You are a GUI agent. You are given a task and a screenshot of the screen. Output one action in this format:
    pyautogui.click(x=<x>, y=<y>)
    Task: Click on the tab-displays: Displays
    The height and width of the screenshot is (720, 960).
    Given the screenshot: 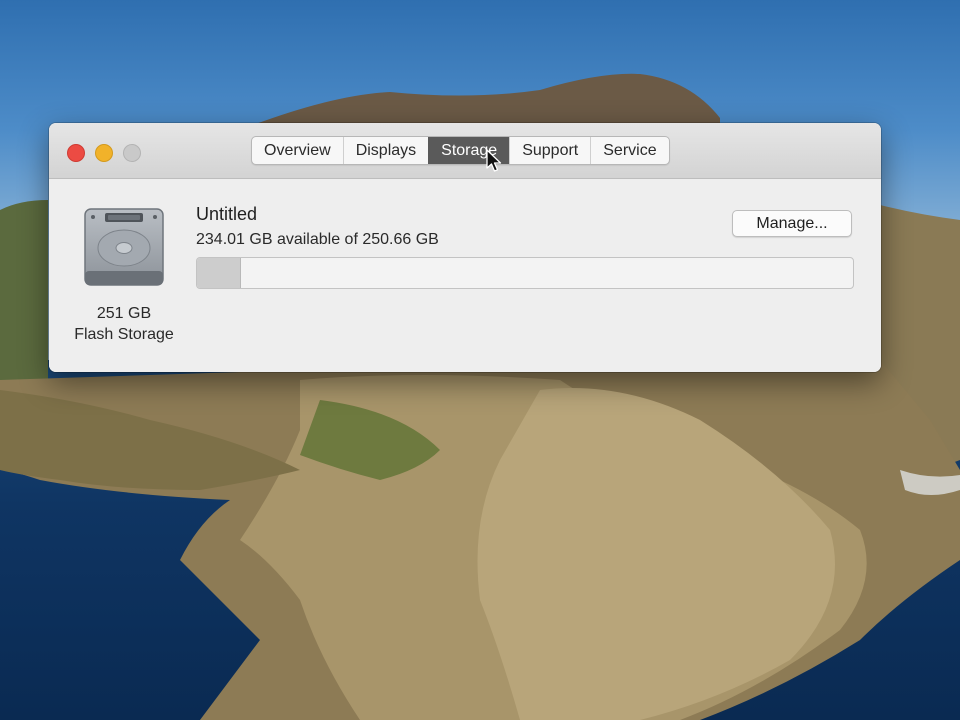 What is the action you would take?
    pyautogui.click(x=385, y=150)
    